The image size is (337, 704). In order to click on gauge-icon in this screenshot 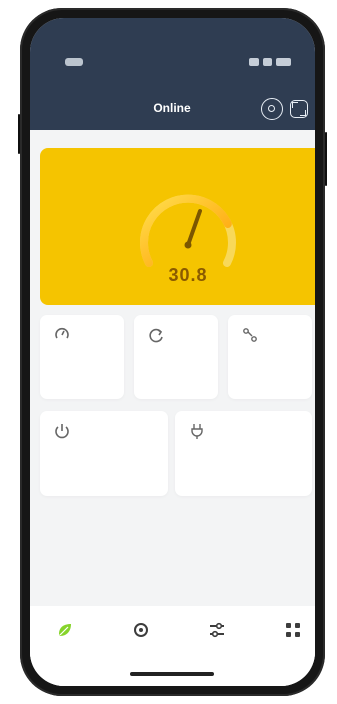, I will do `click(62, 333)`.